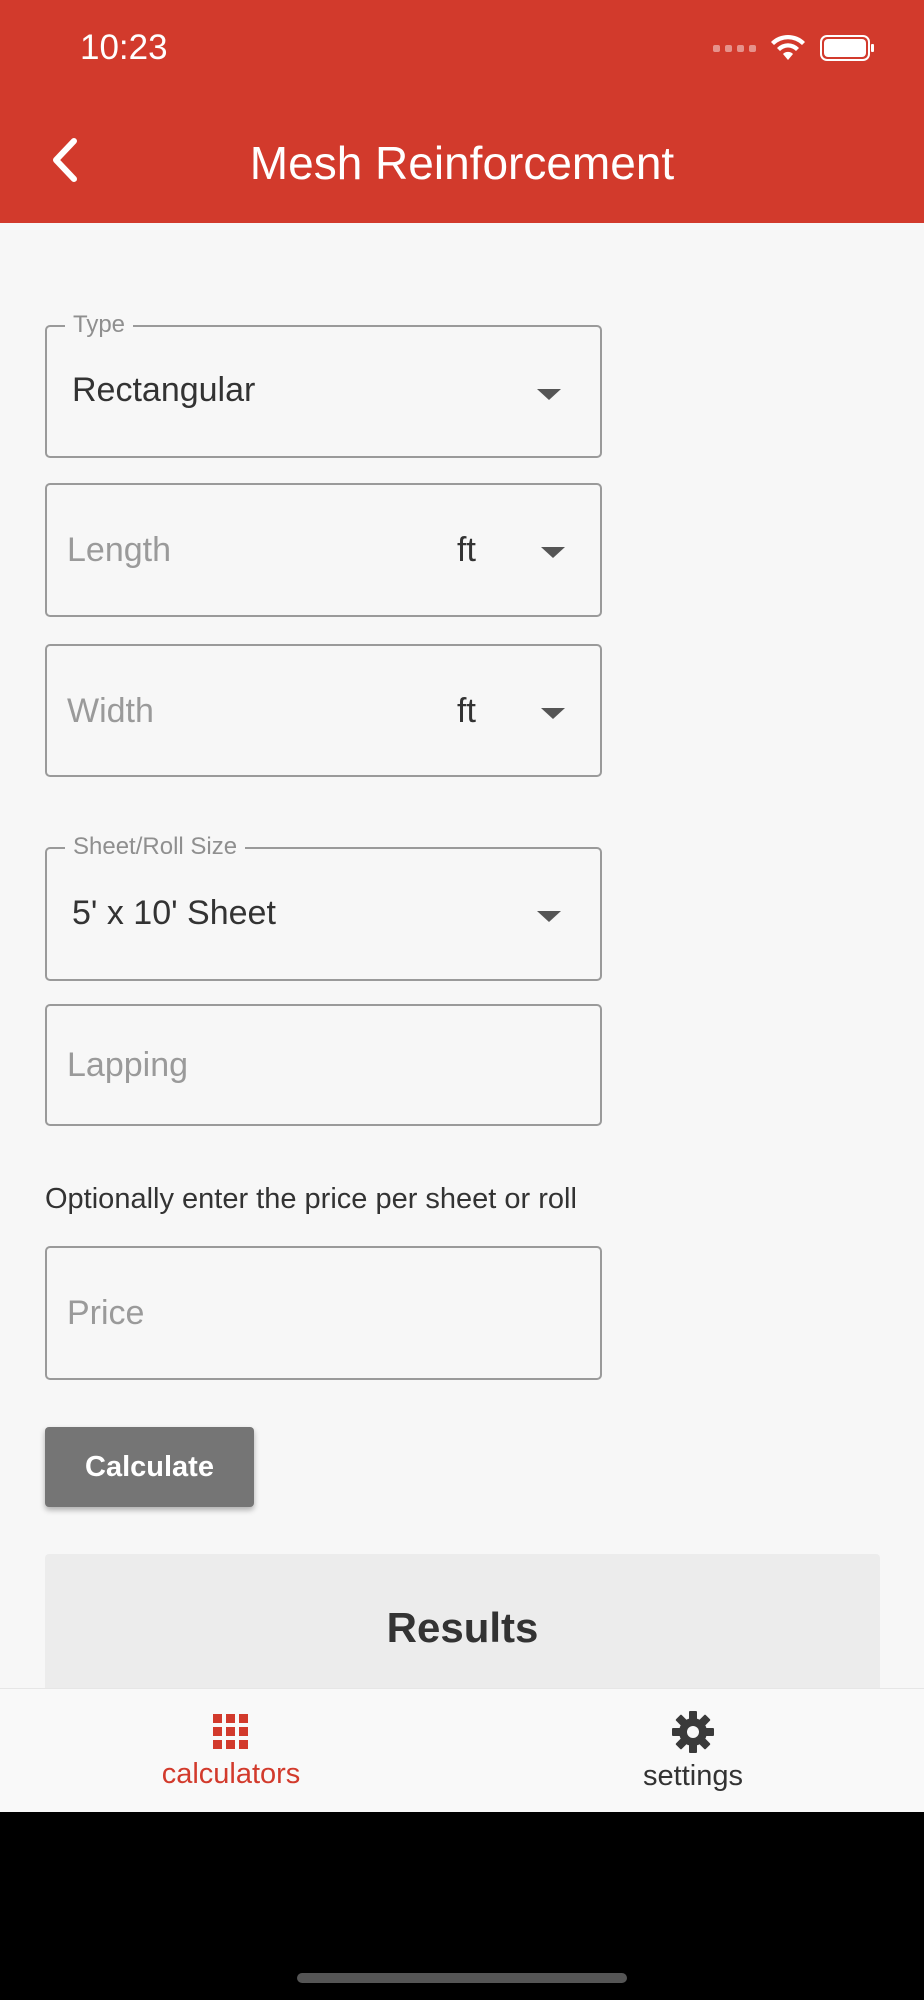  Describe the element at coordinates (323, 550) in the screenshot. I see `length-field: Length ft` at that location.